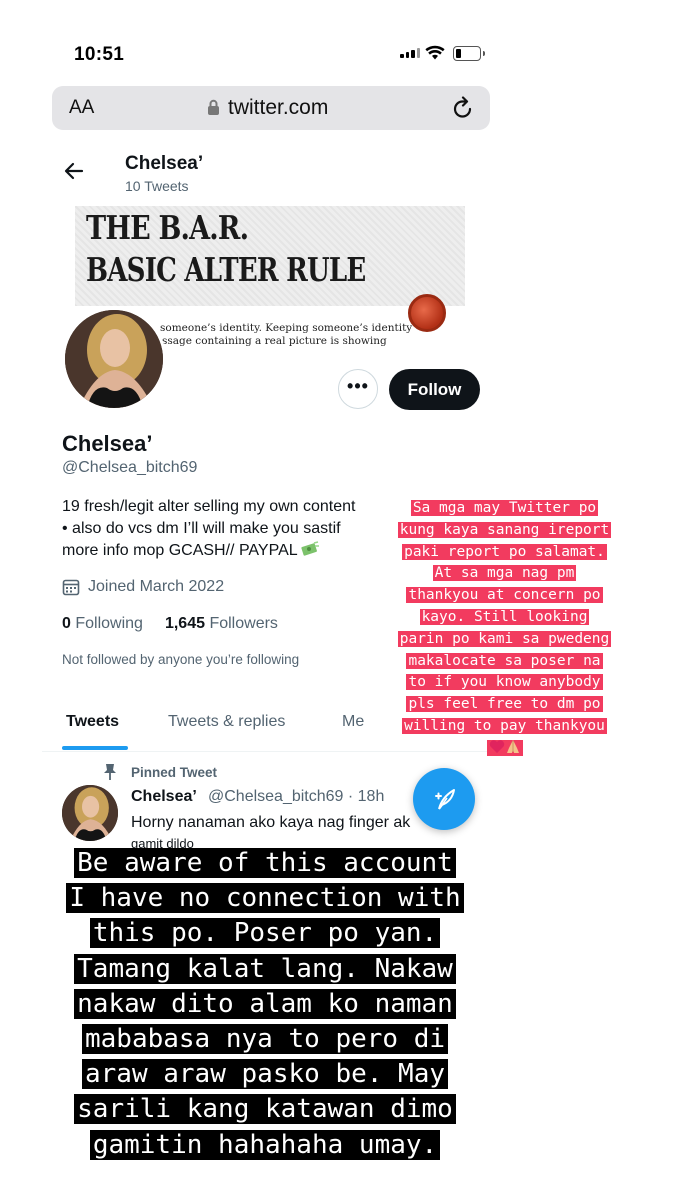 The width and height of the screenshot is (675, 1200). Describe the element at coordinates (243, 623) in the screenshot. I see `followers-label: Followers` at that location.